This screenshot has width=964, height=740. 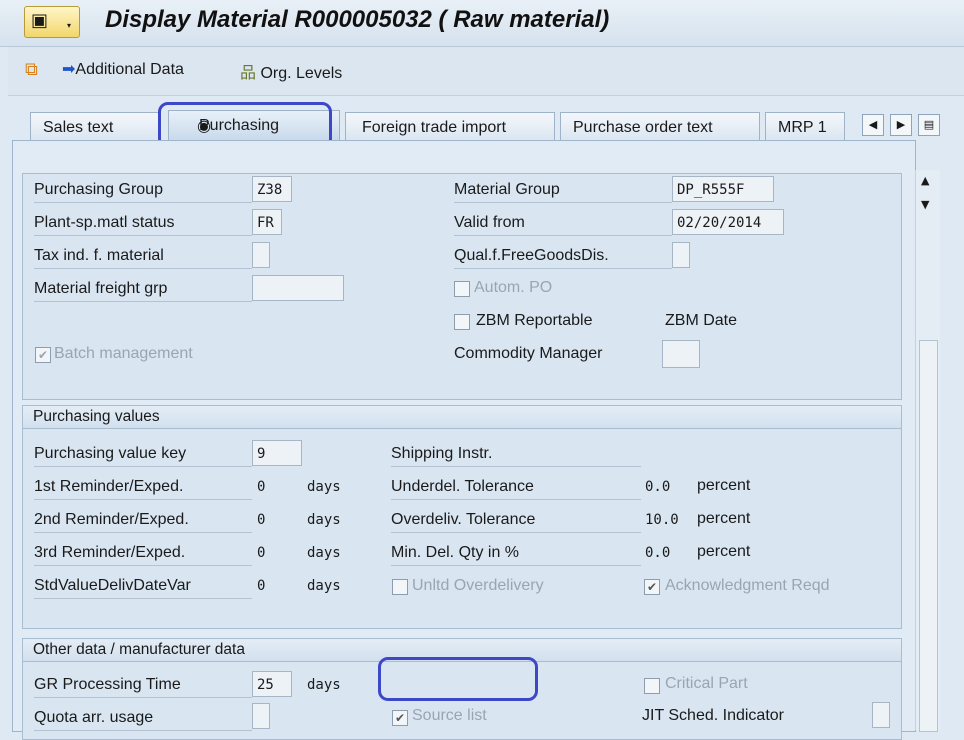 I want to click on purchasing-group-label: Purchasing Group, so click(x=143, y=190).